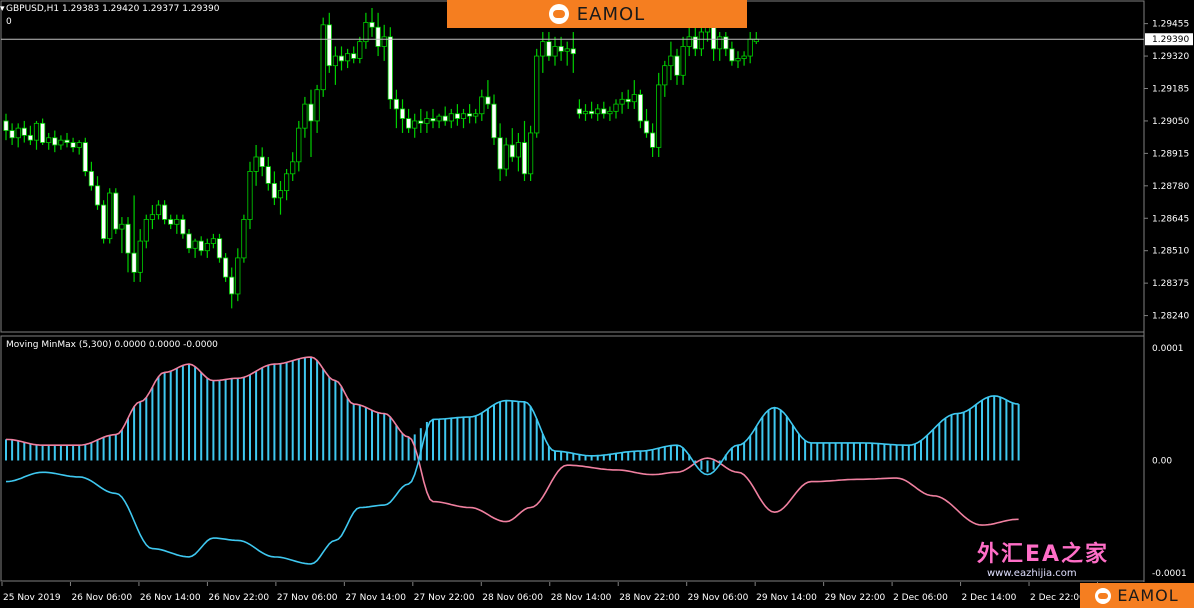 This screenshot has width=1194, height=608. I want to click on price-axis-label: 1.28375, so click(1170, 284).